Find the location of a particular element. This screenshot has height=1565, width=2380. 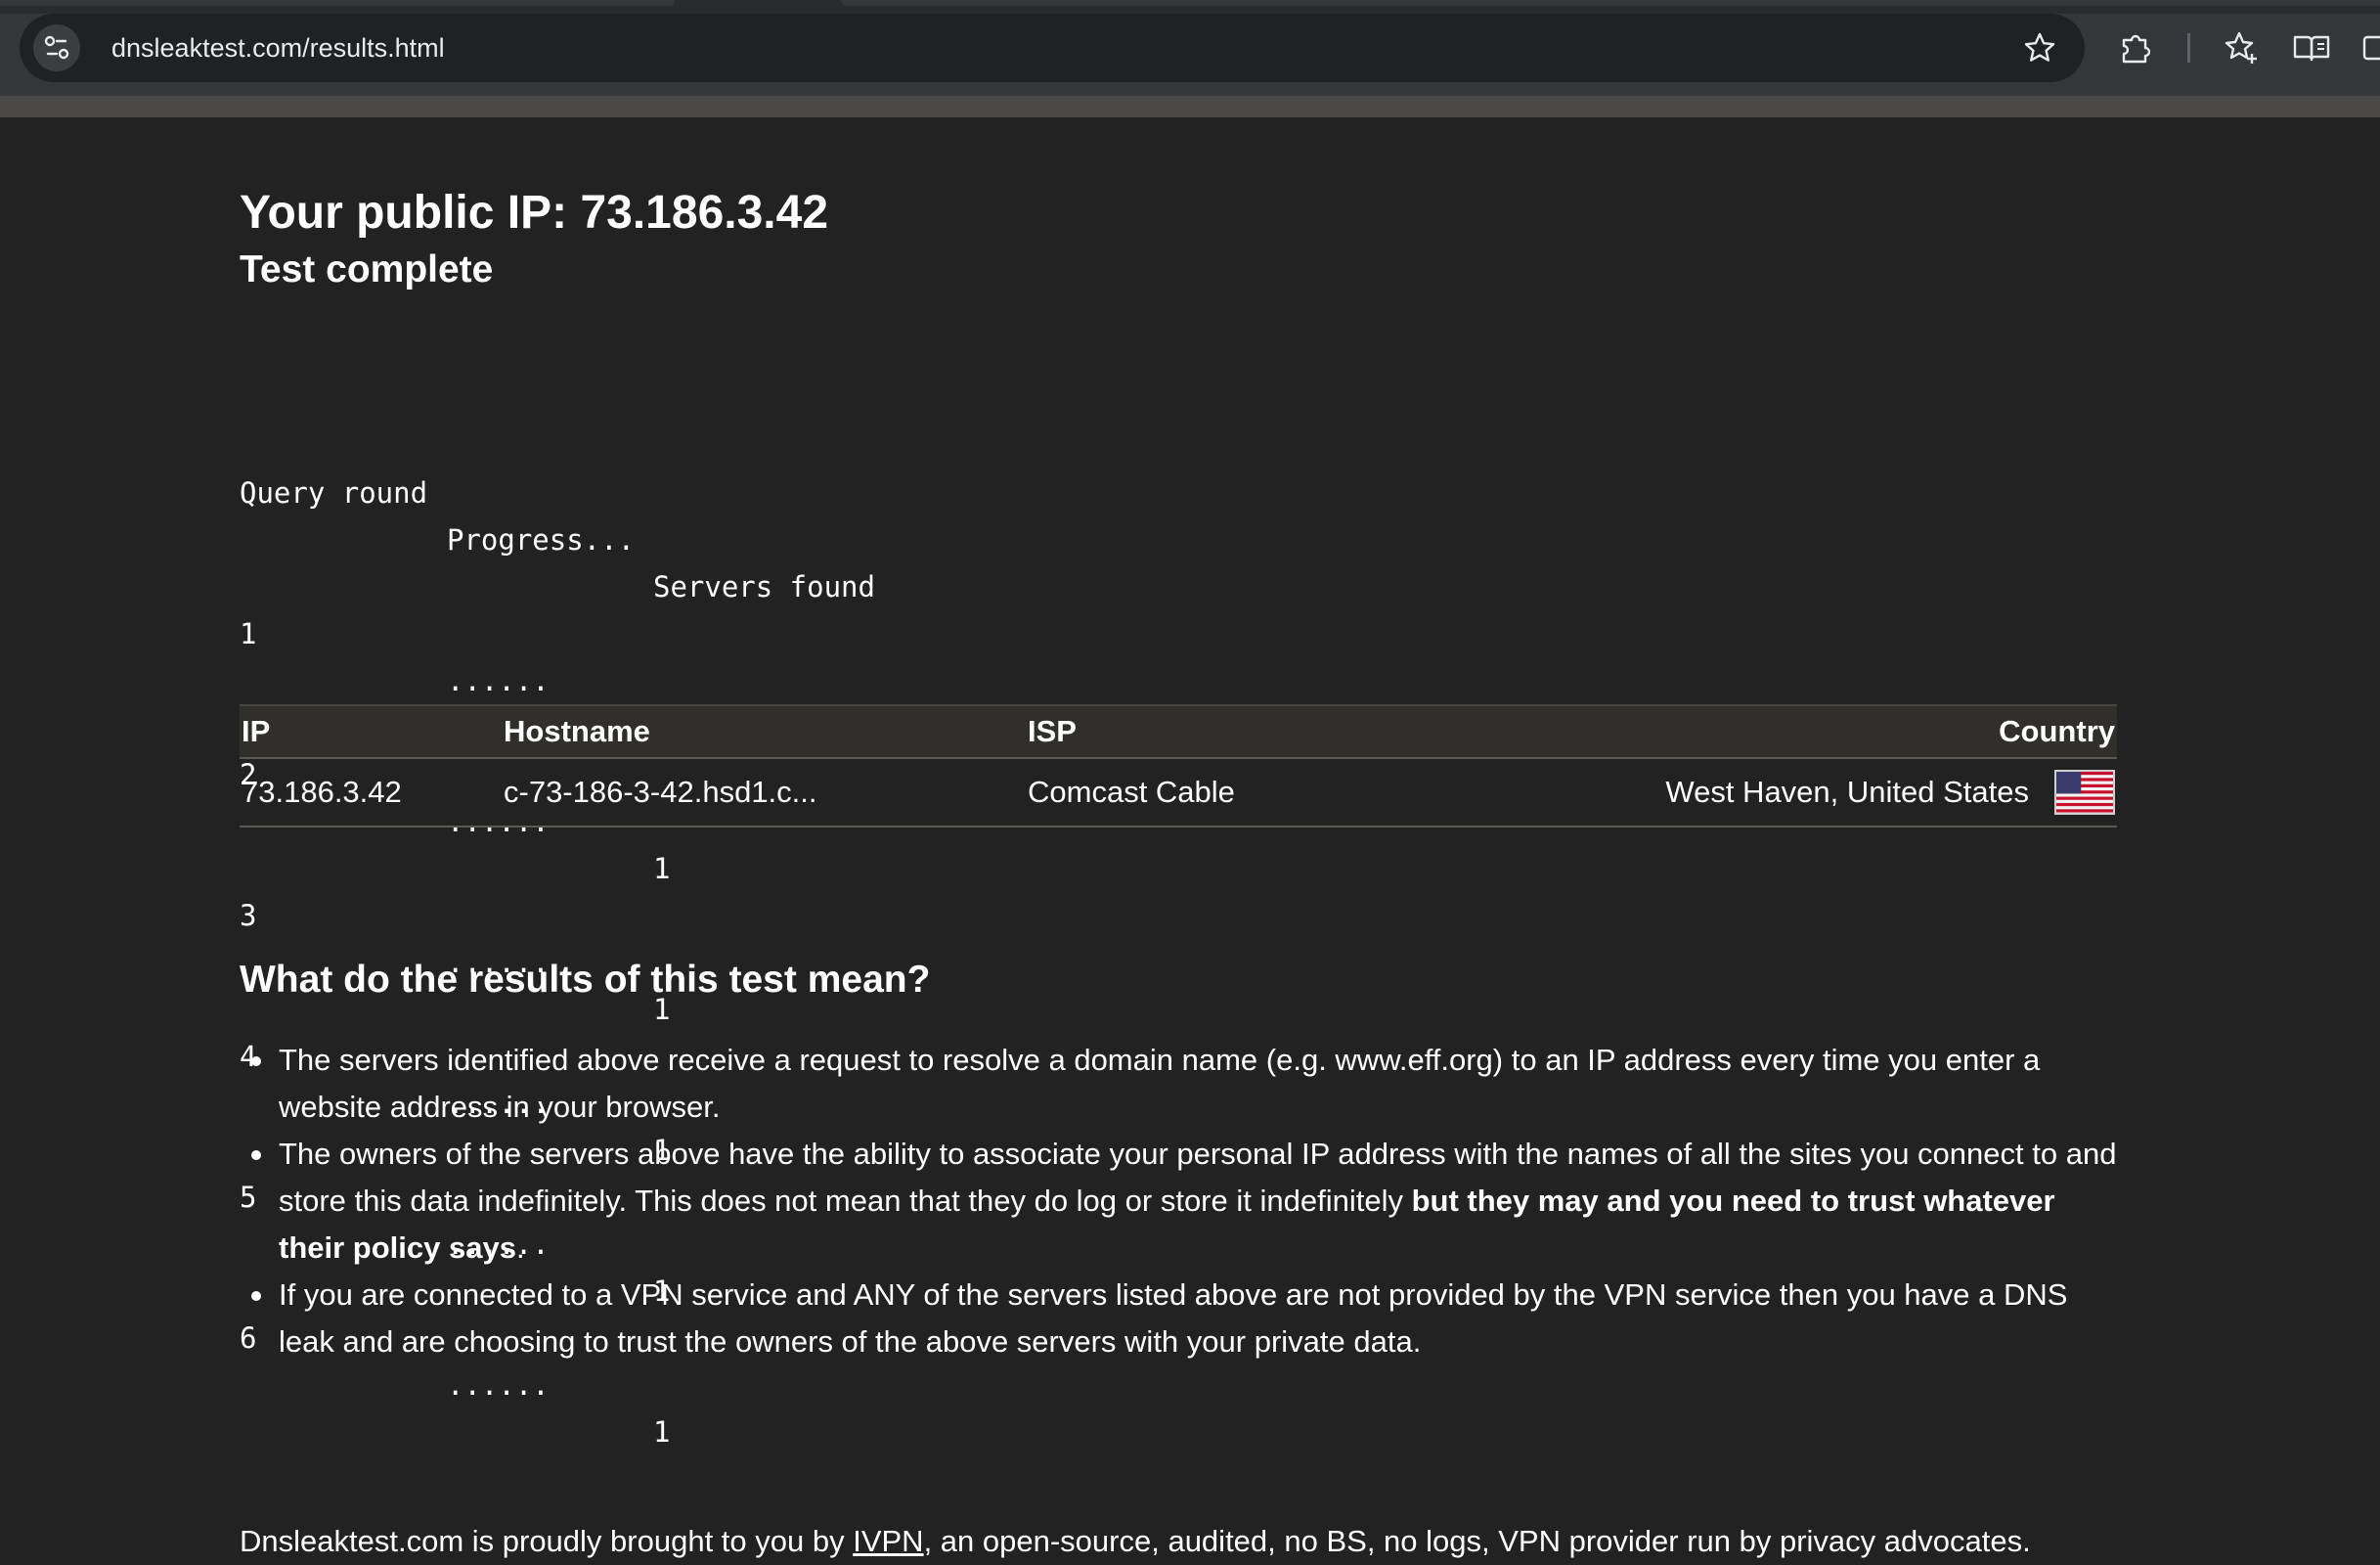

split-view-icon is located at coordinates (2369, 47).